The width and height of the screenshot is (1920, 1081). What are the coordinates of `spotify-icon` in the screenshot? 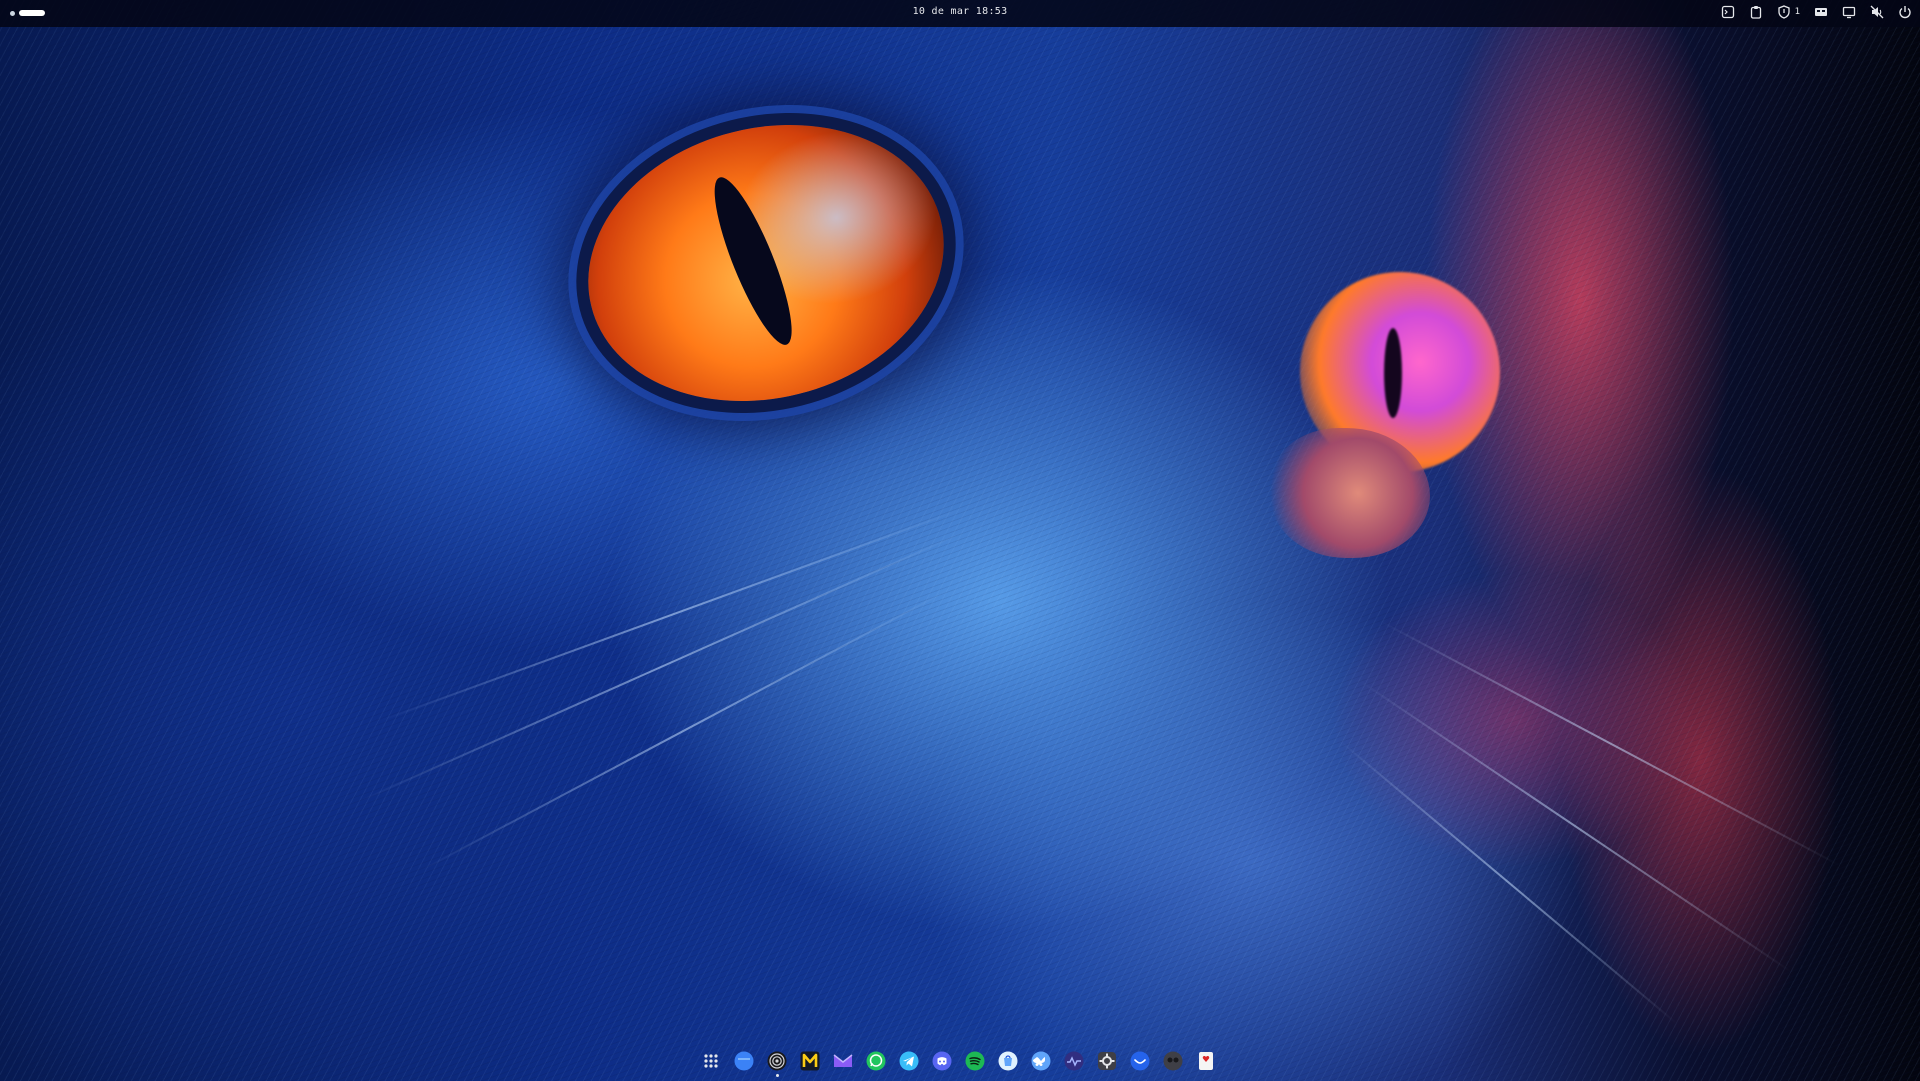 It's located at (975, 1061).